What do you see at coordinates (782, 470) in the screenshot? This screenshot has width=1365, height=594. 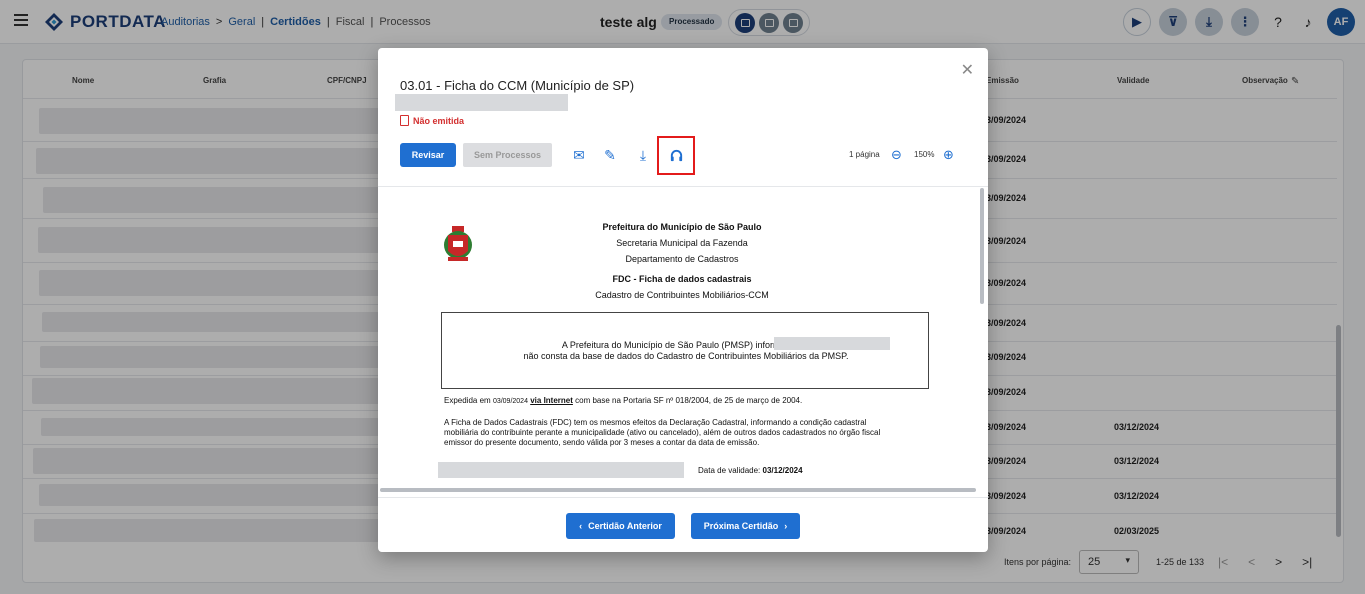 I see `validity-date: 03/12/2024` at bounding box center [782, 470].